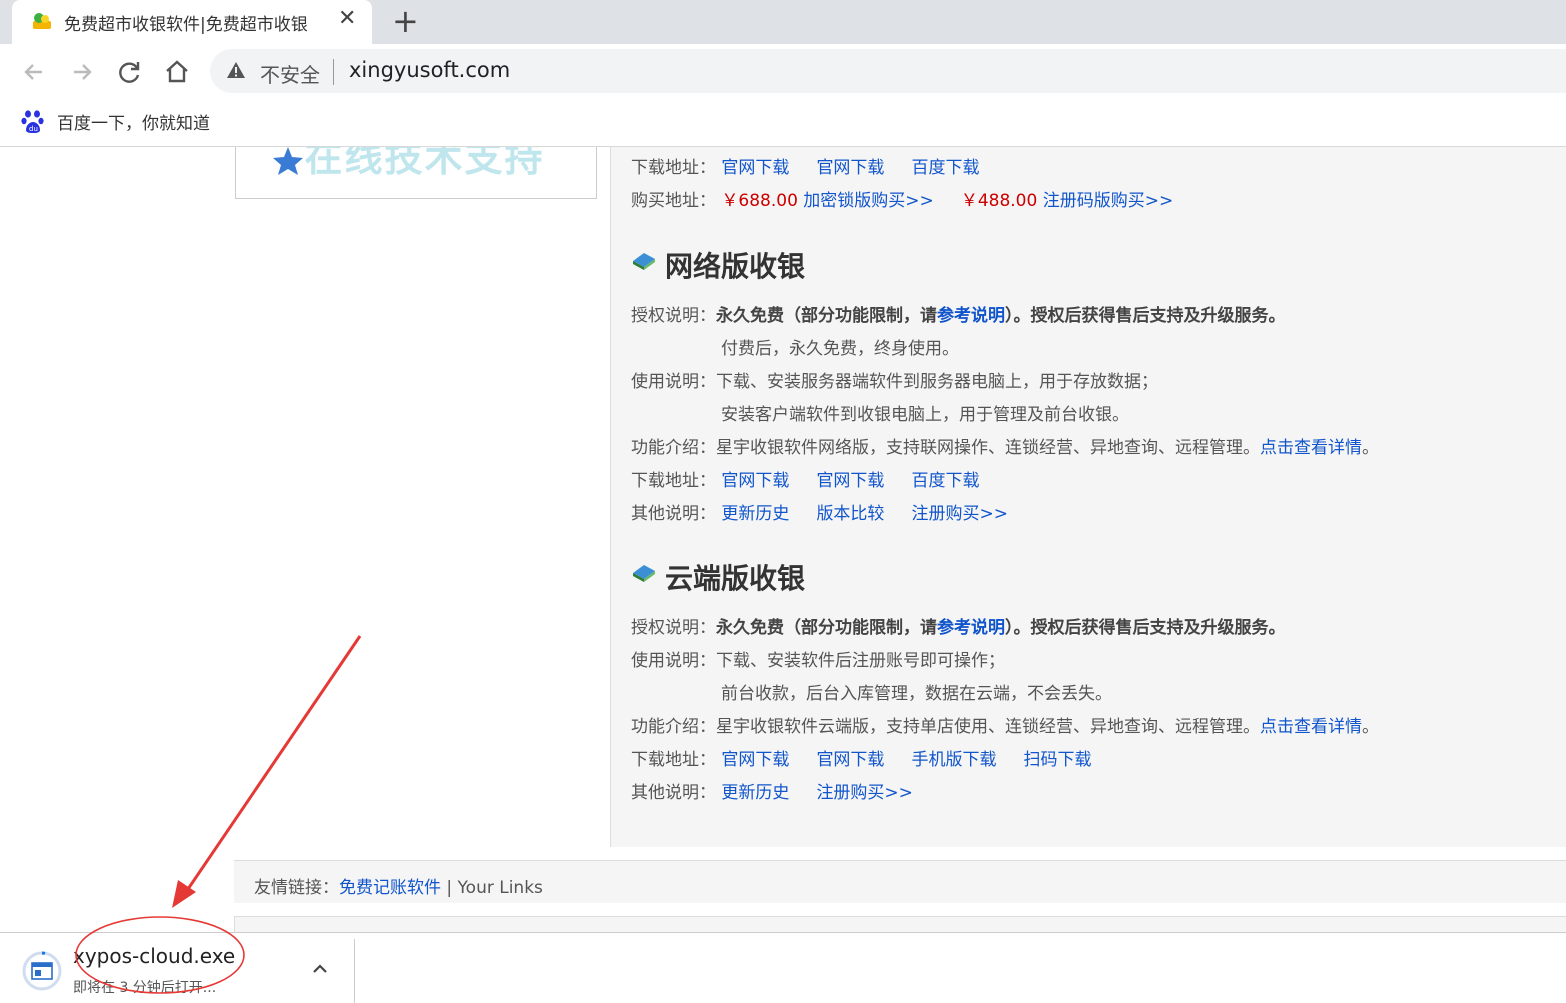 The height and width of the screenshot is (1003, 1566). I want to click on network-history-link: 更新历史, so click(755, 514).